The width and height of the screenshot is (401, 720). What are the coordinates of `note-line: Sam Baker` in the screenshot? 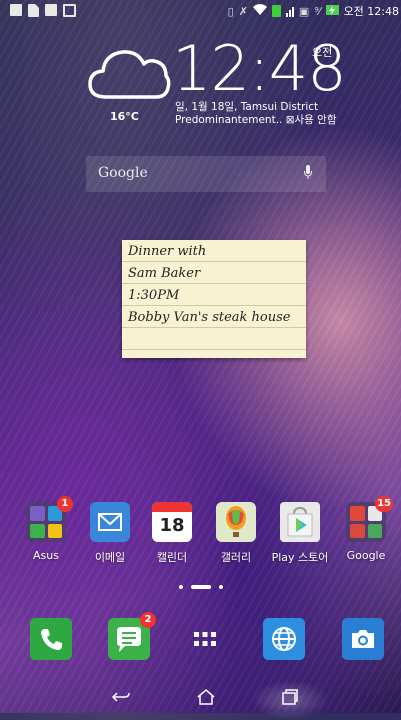 It's located at (164, 273).